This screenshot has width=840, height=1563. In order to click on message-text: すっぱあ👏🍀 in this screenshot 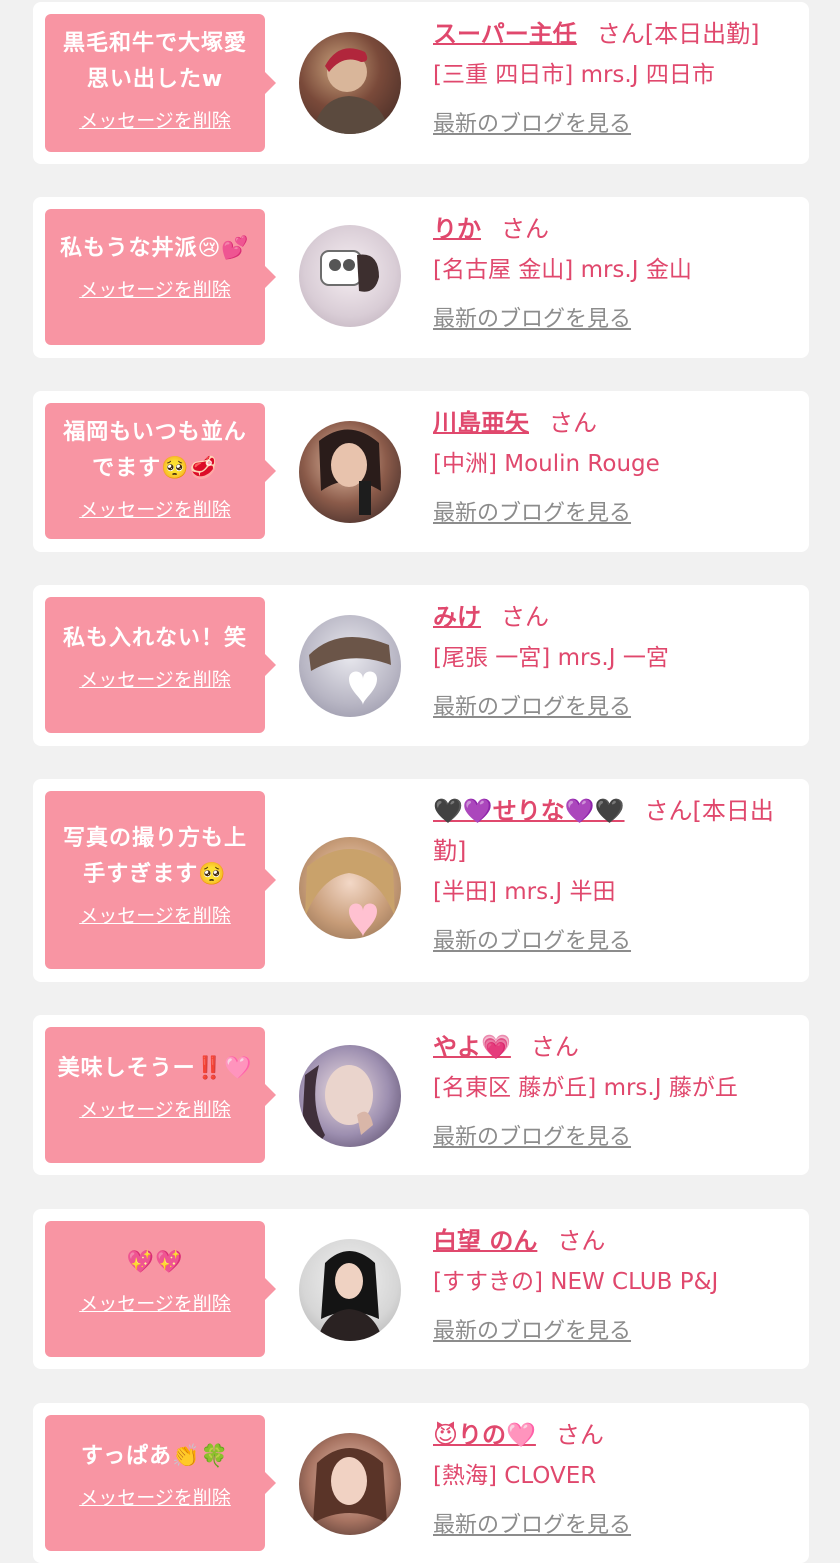, I will do `click(155, 1456)`.